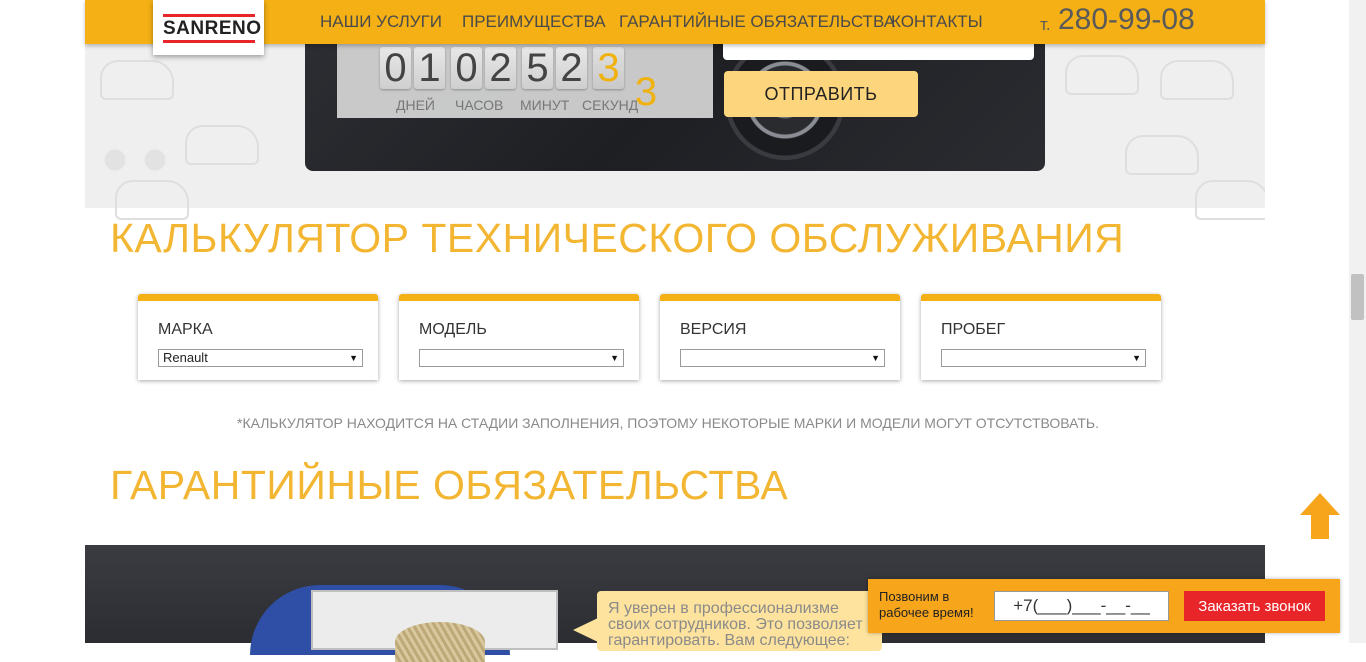  What do you see at coordinates (545, 105) in the screenshot?
I see `countdown-label-minutes: МИНУТ` at bounding box center [545, 105].